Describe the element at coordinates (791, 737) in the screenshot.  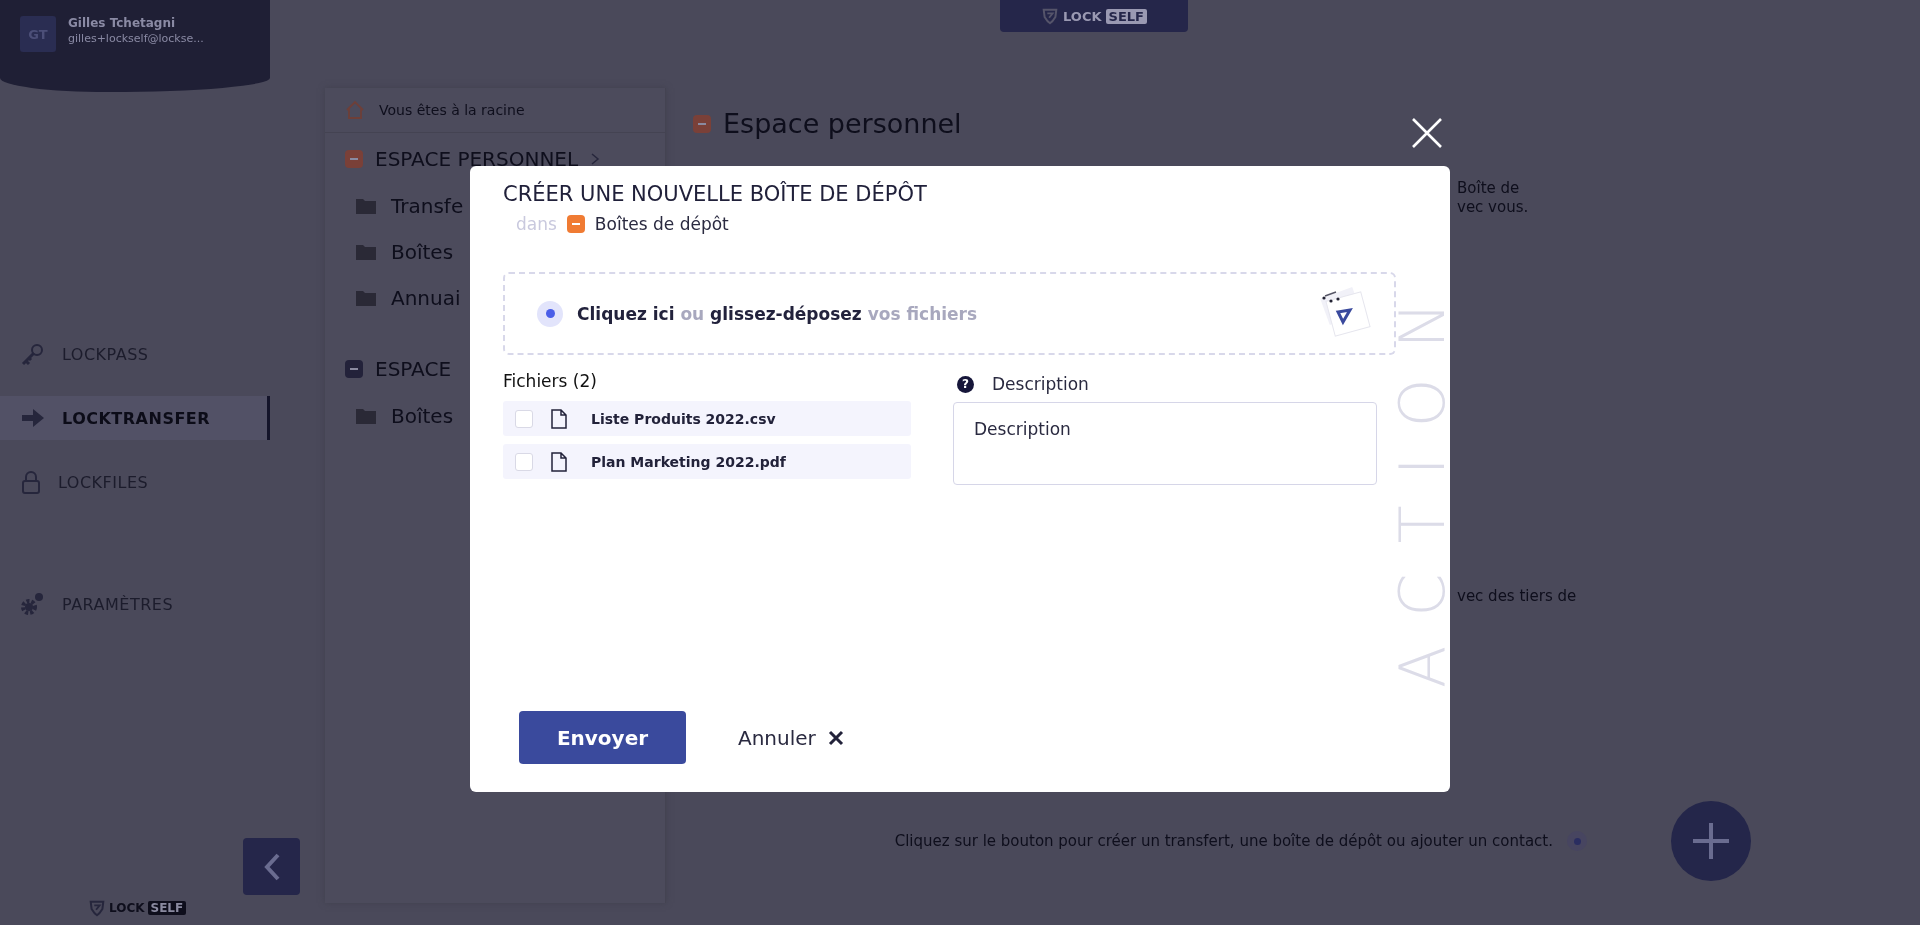
I see `cancel-button: Annuler` at that location.